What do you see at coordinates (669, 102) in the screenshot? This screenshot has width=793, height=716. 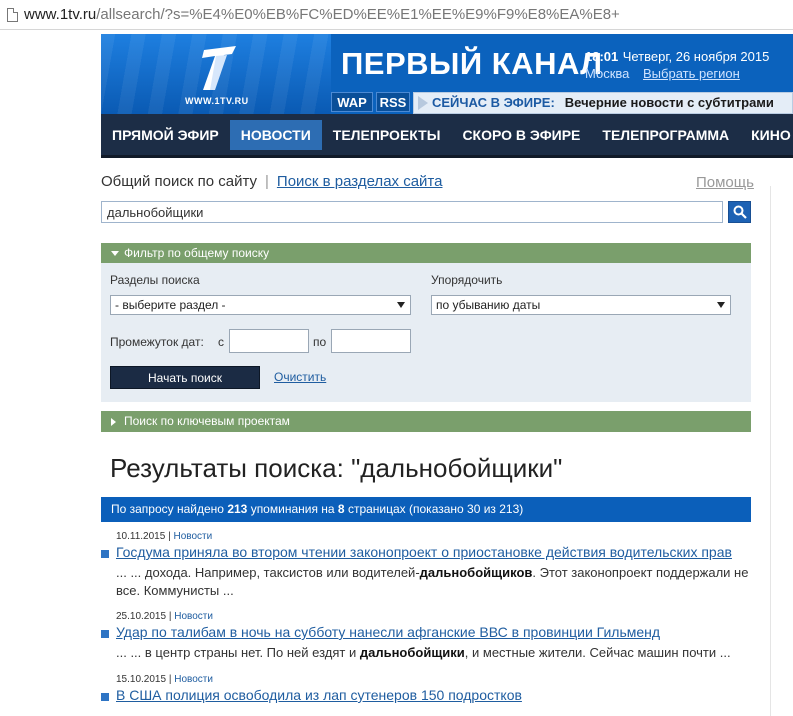 I see `now-on-air-program: Вечерние новости с субтитрами` at bounding box center [669, 102].